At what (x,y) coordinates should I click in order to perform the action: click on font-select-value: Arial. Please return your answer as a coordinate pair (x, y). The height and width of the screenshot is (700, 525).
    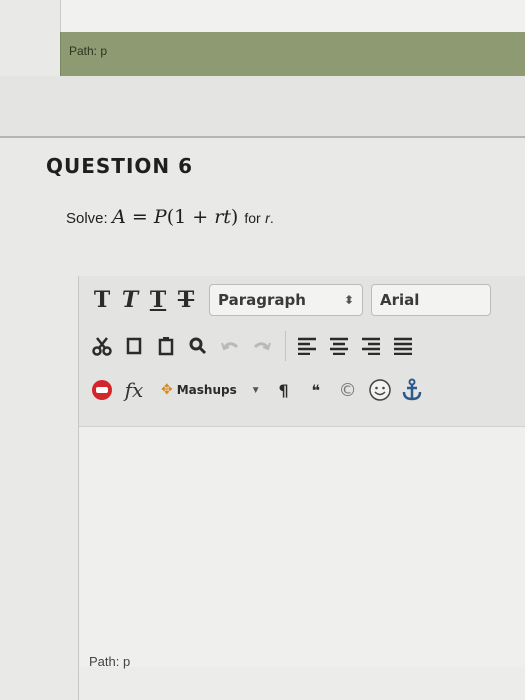
    Looking at the image, I should click on (400, 300).